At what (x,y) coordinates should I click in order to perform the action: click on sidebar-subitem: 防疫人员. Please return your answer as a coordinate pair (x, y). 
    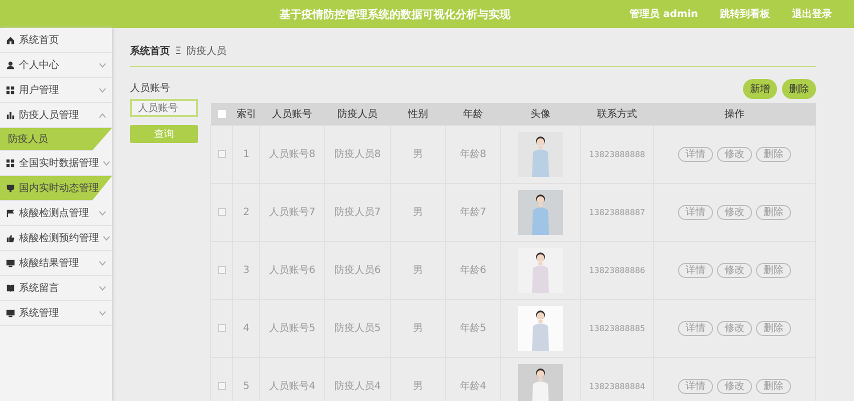
    Looking at the image, I should click on (56, 139).